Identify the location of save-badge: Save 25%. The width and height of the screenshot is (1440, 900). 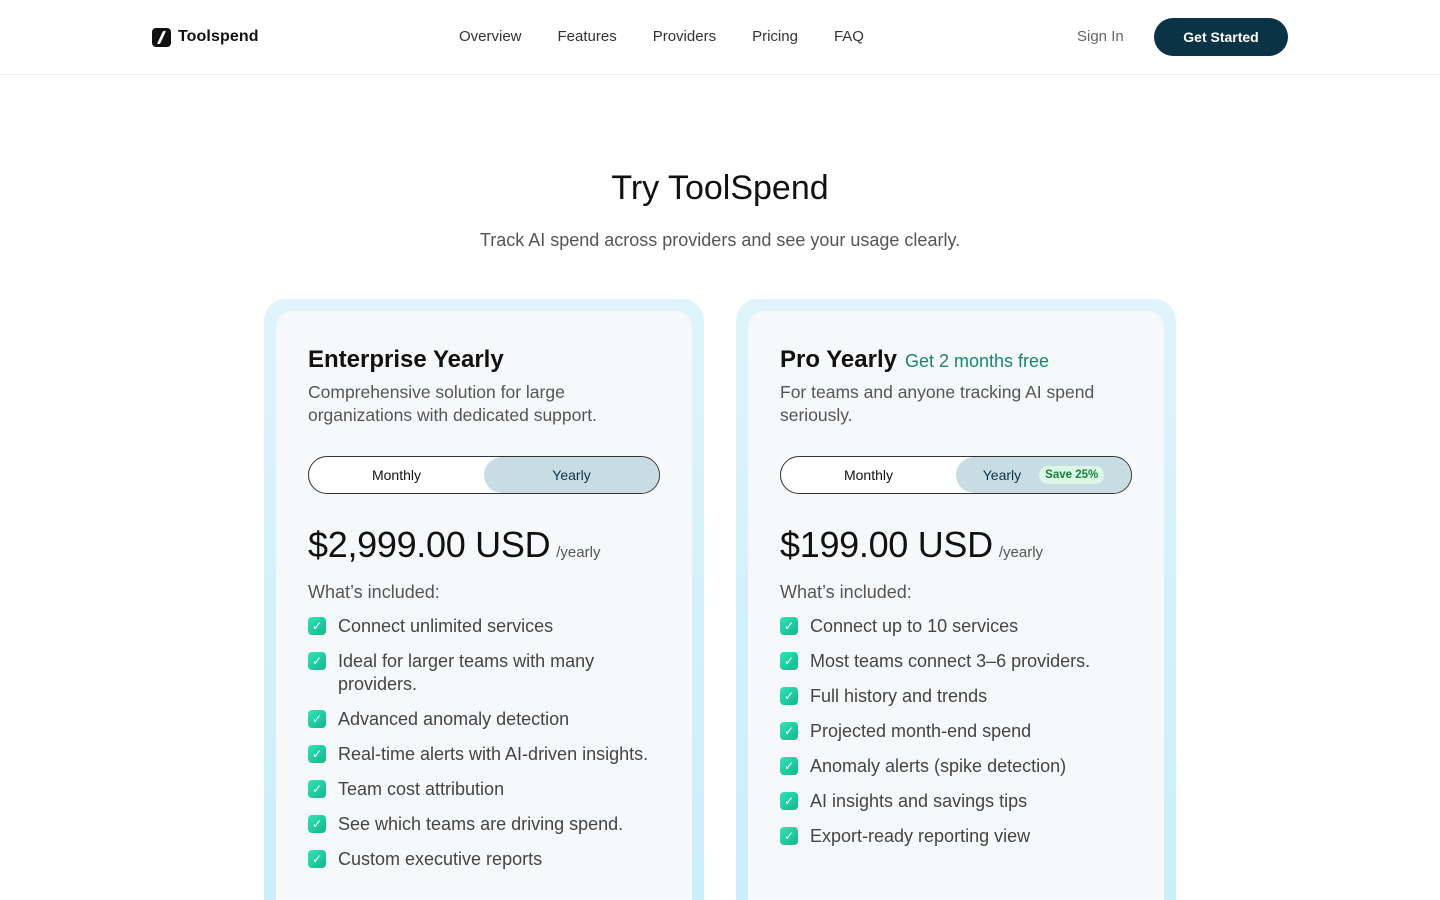
(1072, 475).